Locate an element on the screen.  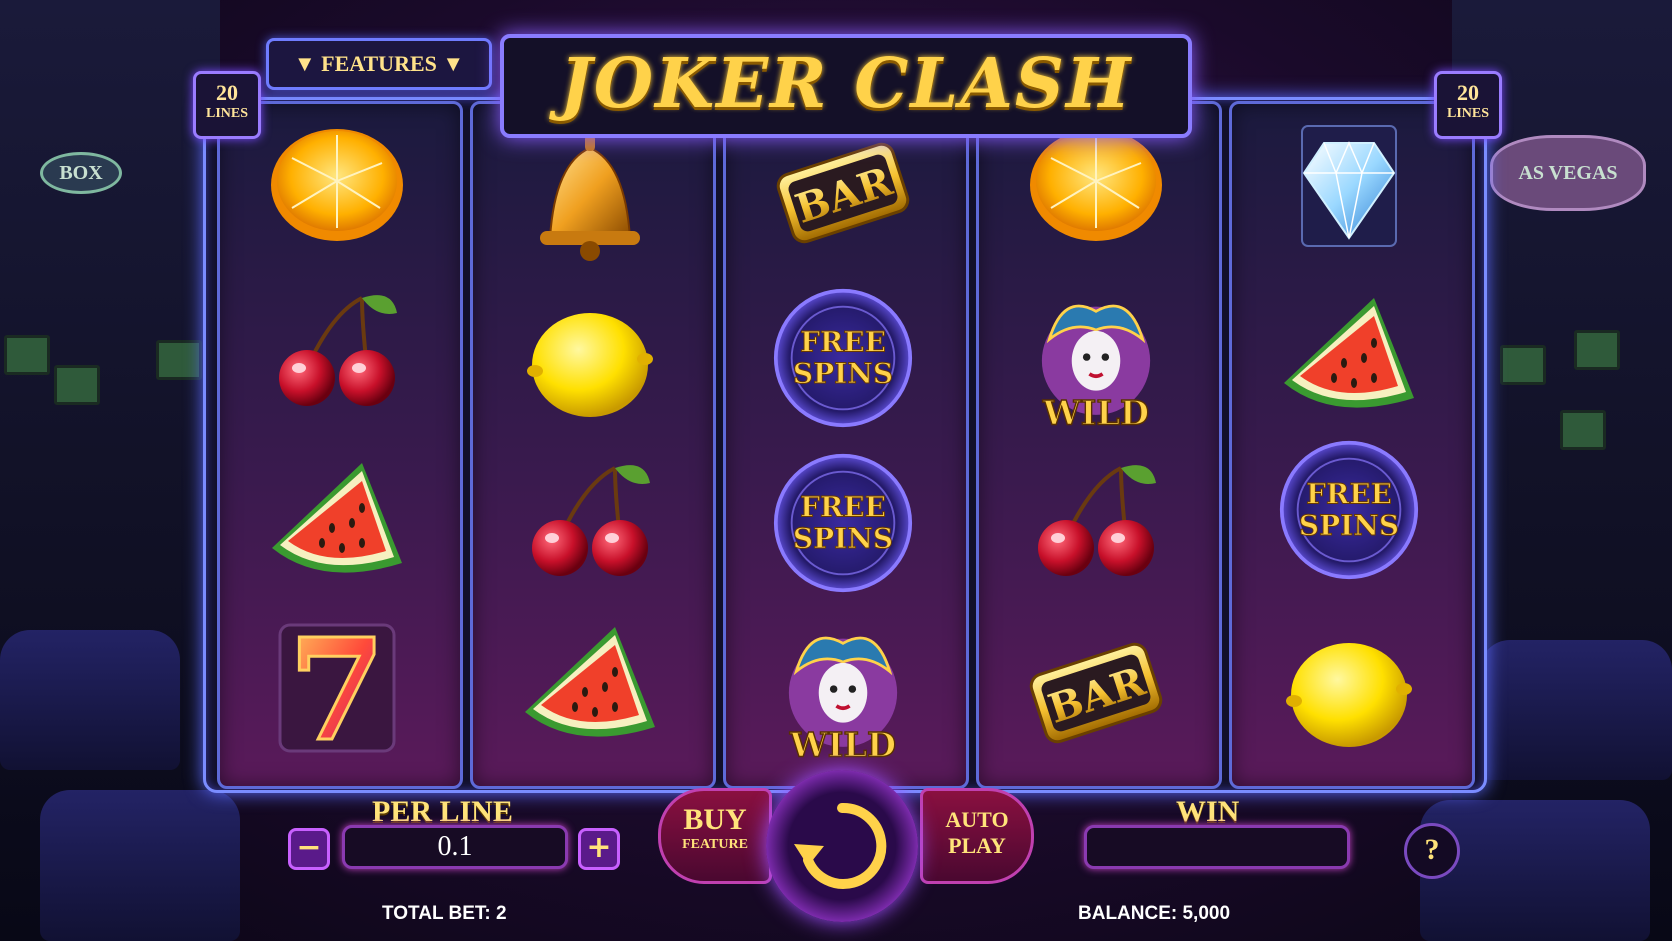
buy-feature-button: BUY FEATURE is located at coordinates (715, 836).